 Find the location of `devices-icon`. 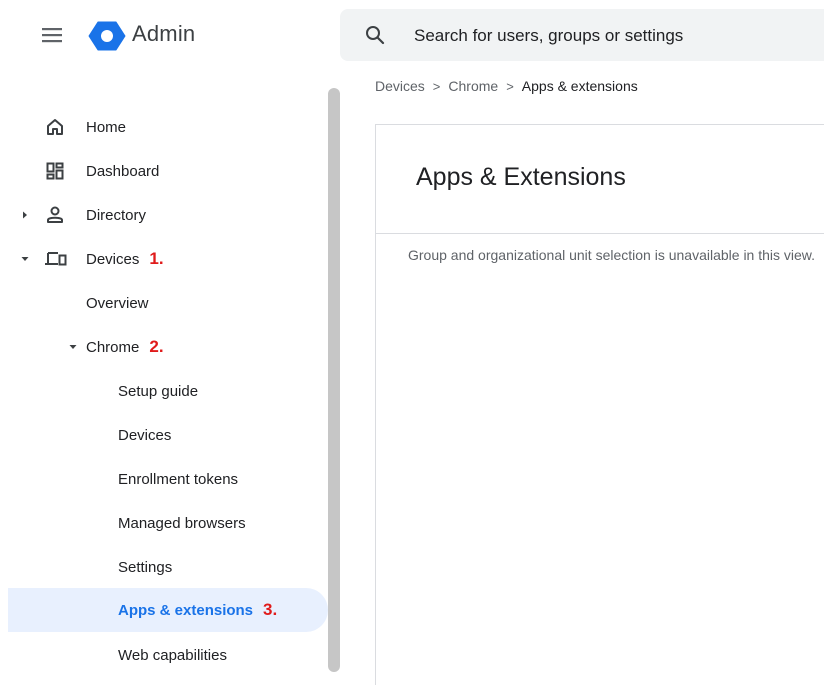

devices-icon is located at coordinates (56, 259).